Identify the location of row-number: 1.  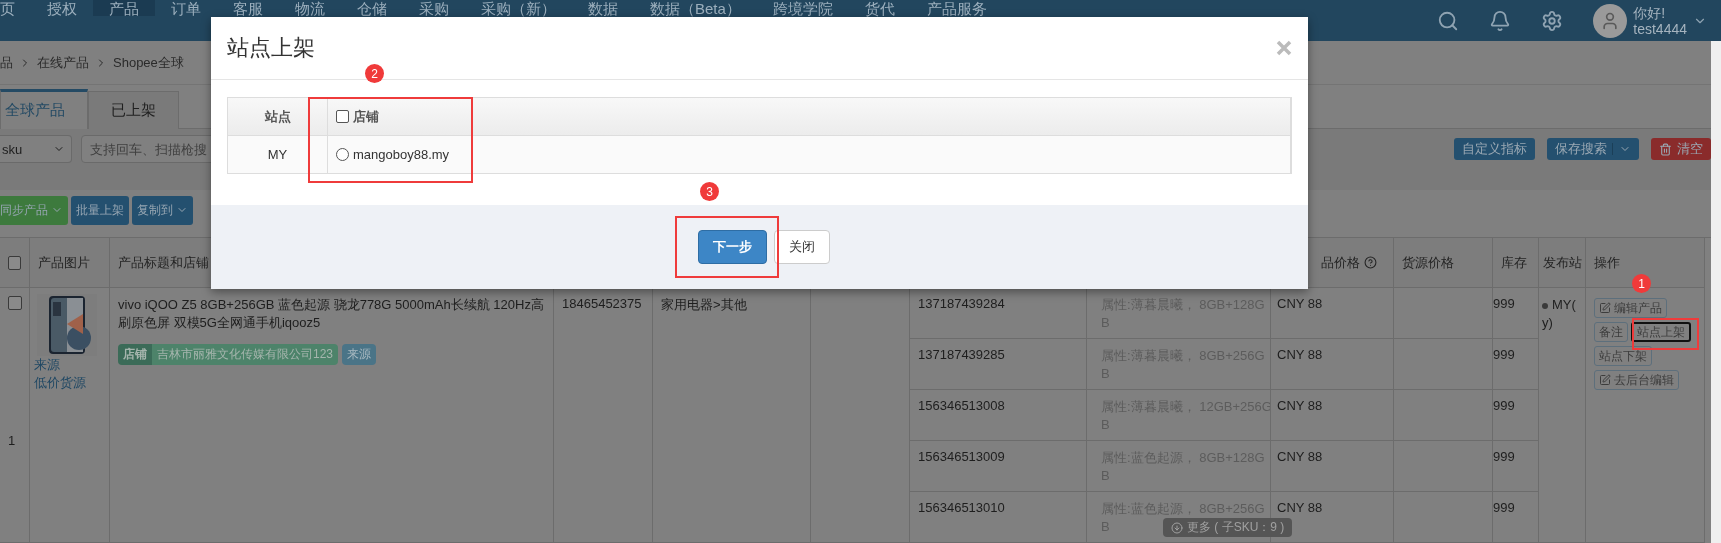
(12, 440).